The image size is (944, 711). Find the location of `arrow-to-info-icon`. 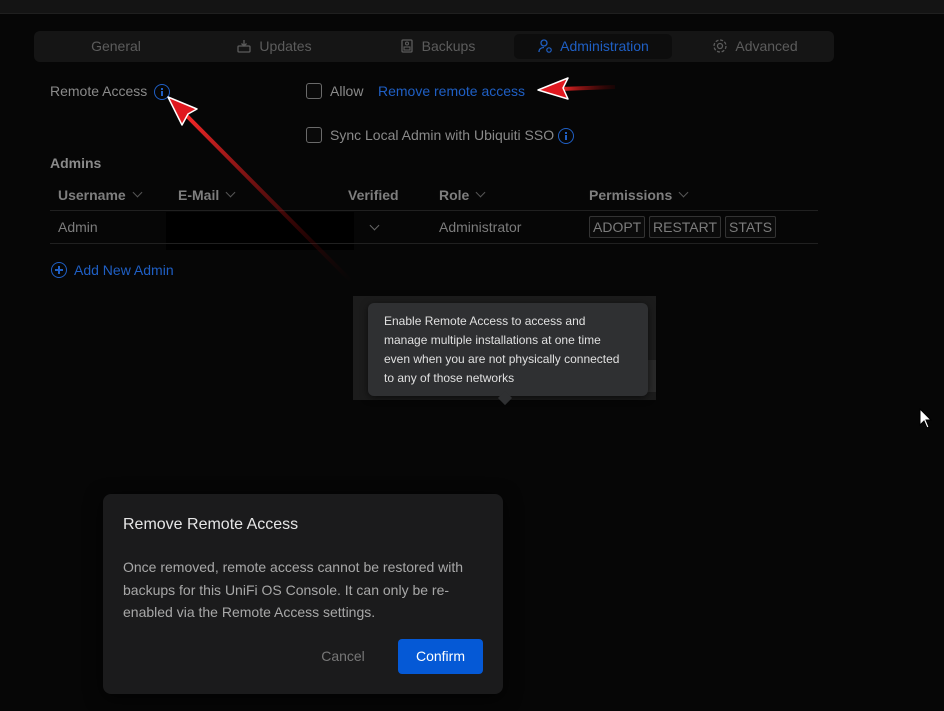

arrow-to-info-icon is located at coordinates (260, 190).